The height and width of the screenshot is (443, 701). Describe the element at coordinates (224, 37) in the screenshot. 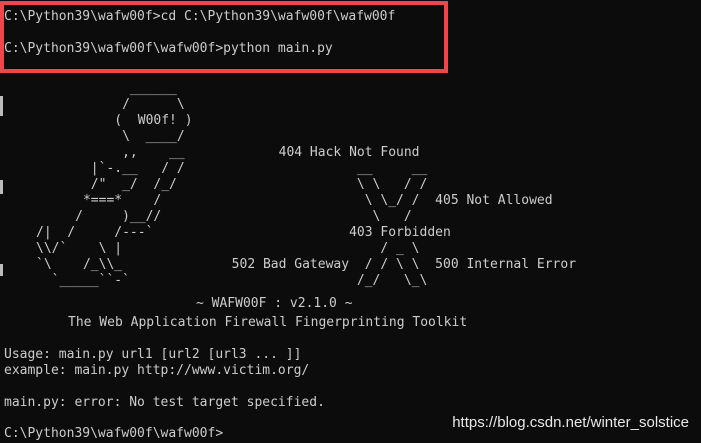

I see `command-highlight-box` at that location.